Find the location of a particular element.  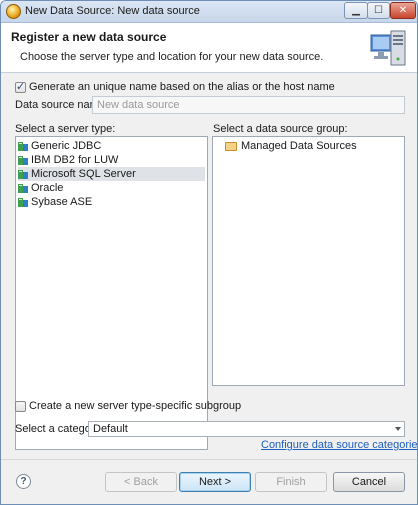

app-icon is located at coordinates (13, 11).